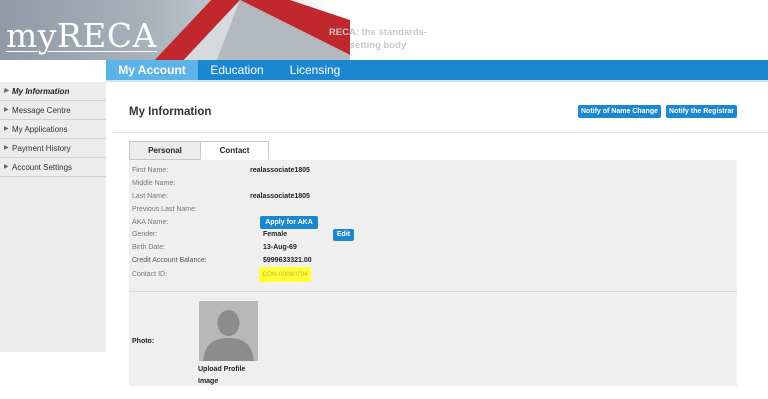 The height and width of the screenshot is (399, 768). What do you see at coordinates (280, 170) in the screenshot?
I see `first-name-value: realassociate1805` at bounding box center [280, 170].